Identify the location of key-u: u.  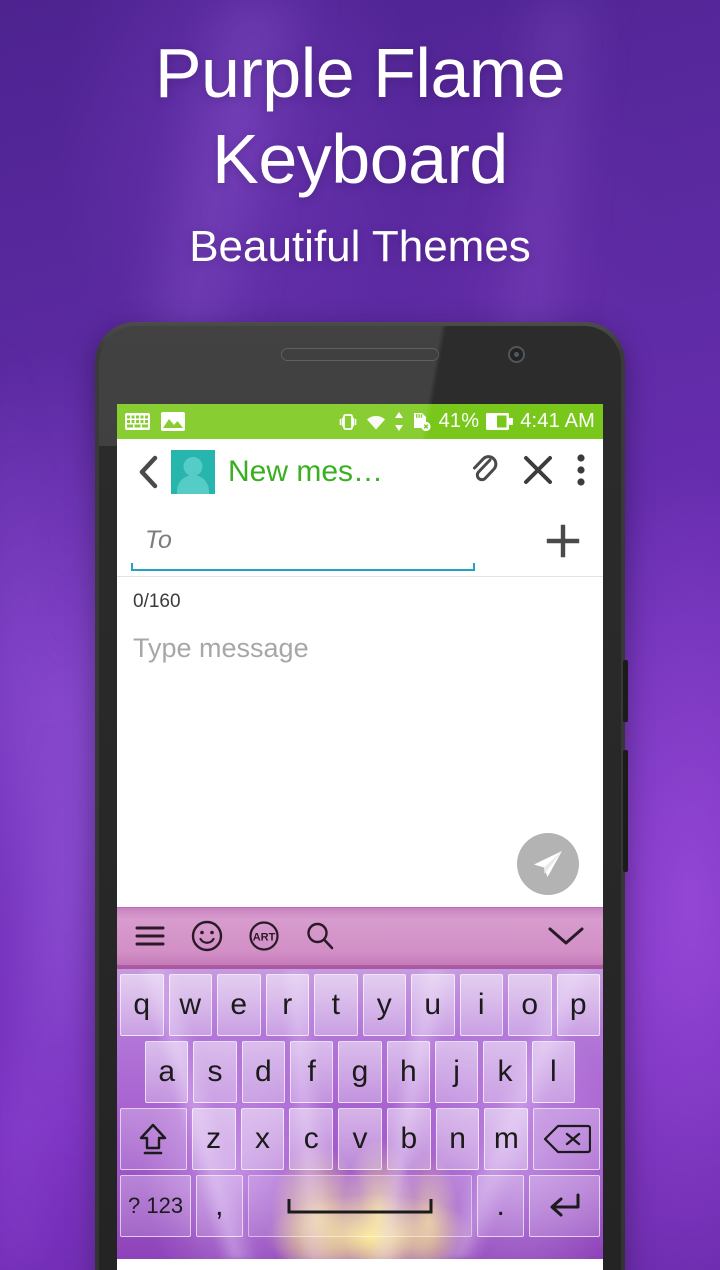
(433, 1005).